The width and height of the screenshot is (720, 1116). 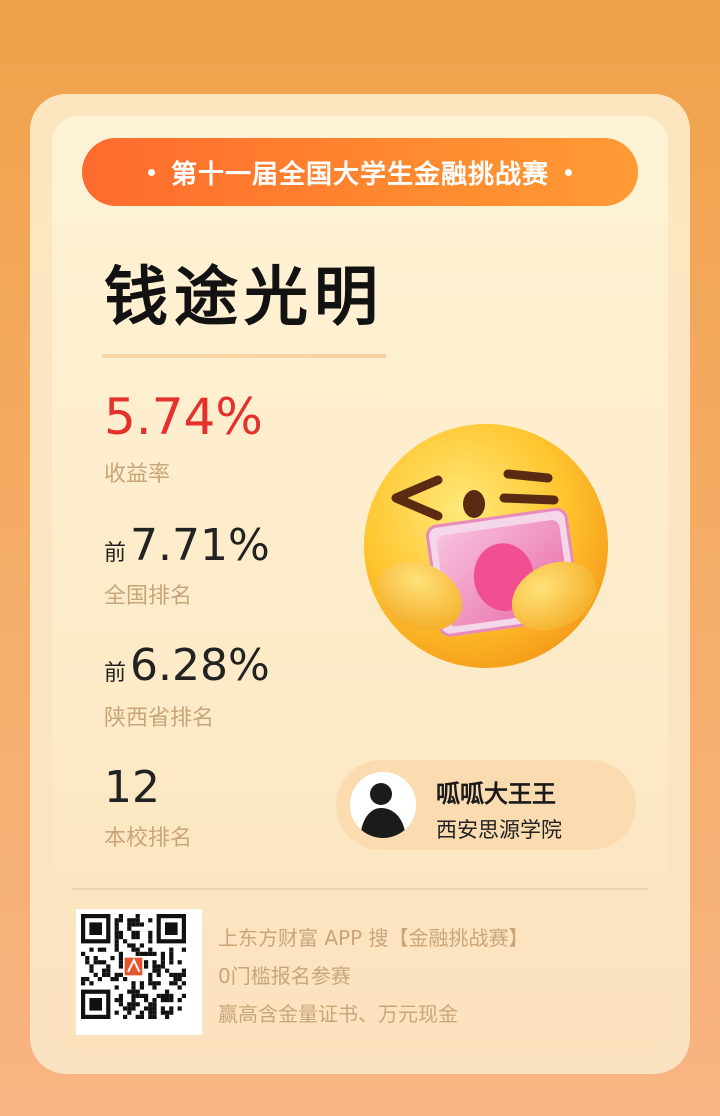 I want to click on province-rank-prefix: 前, so click(x=115, y=673).